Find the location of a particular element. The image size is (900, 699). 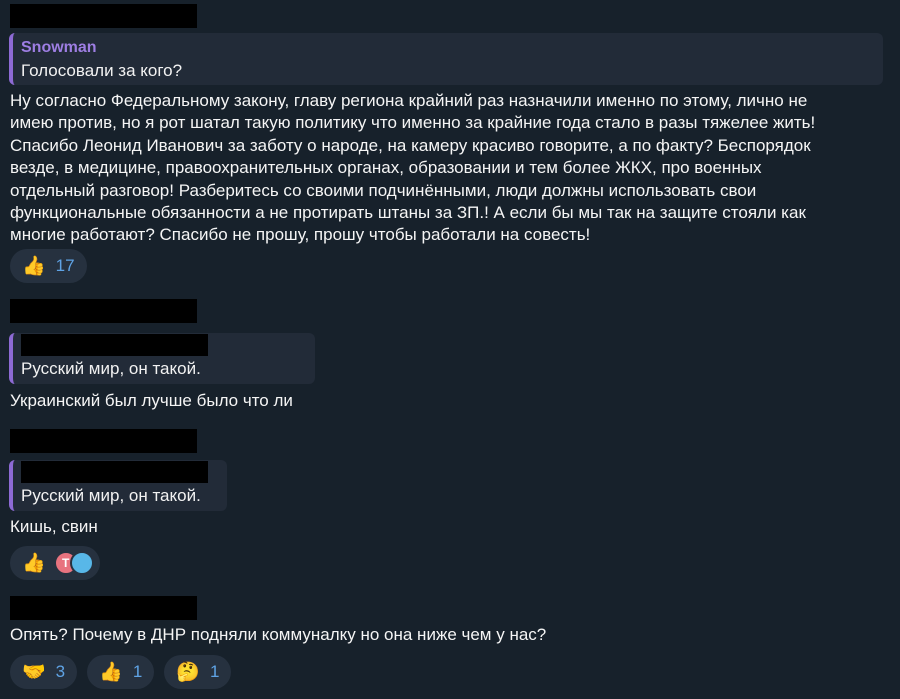

reaction-thumbs-up: 👍 17 is located at coordinates (48, 266).